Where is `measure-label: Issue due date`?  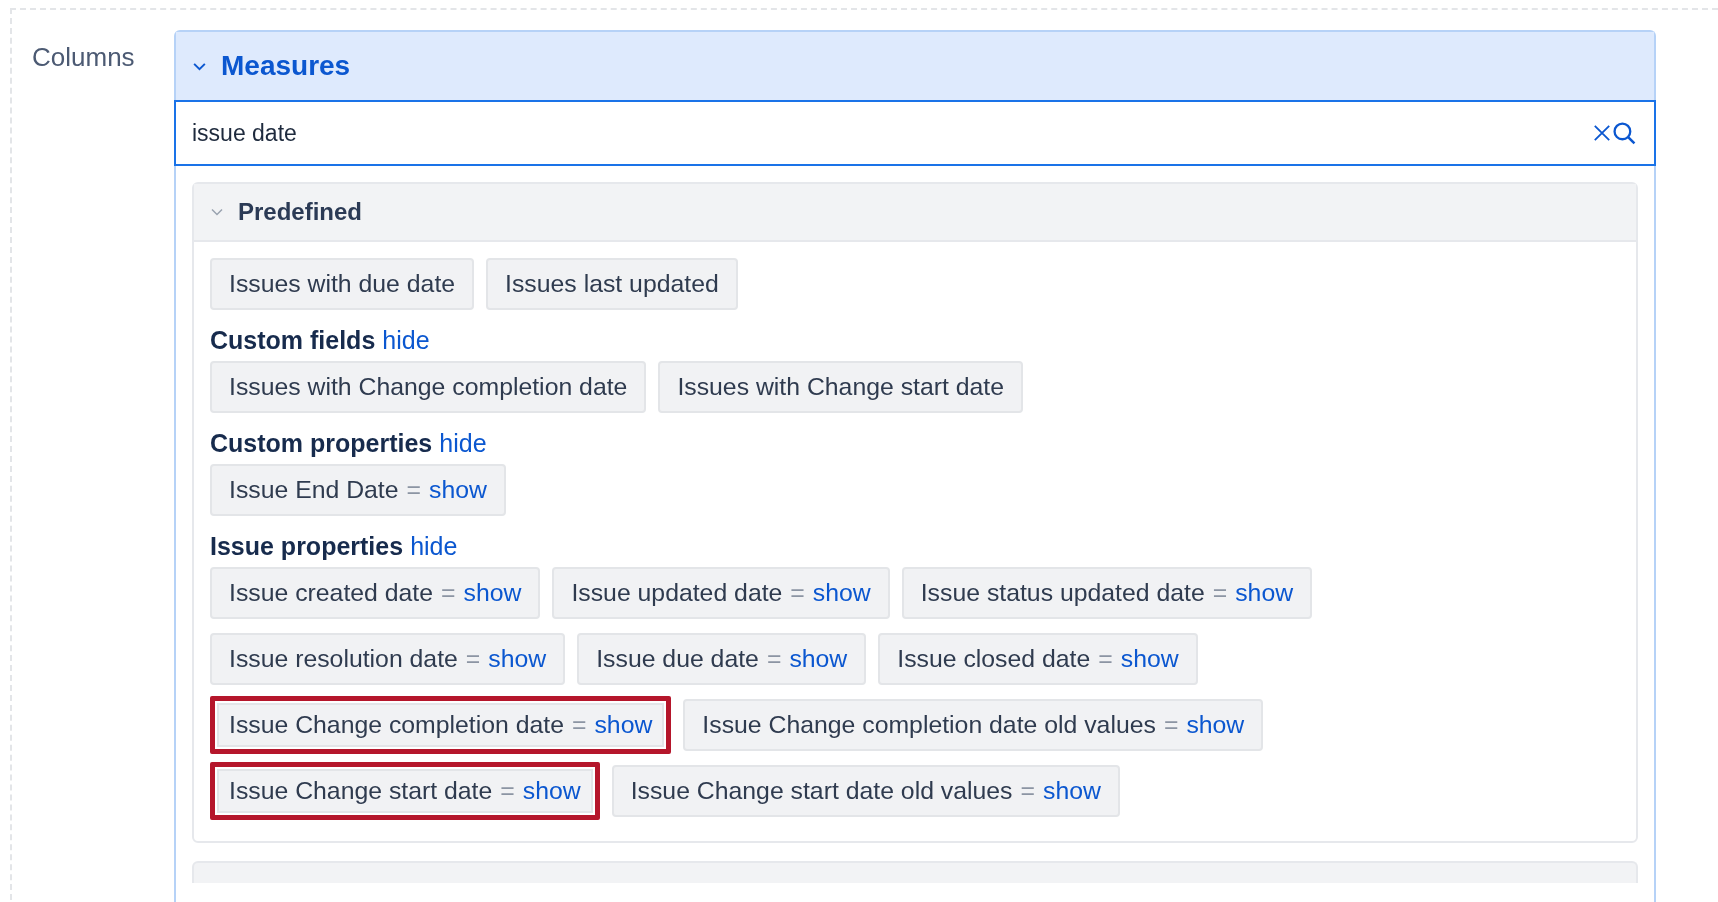
measure-label: Issue due date is located at coordinates (677, 659).